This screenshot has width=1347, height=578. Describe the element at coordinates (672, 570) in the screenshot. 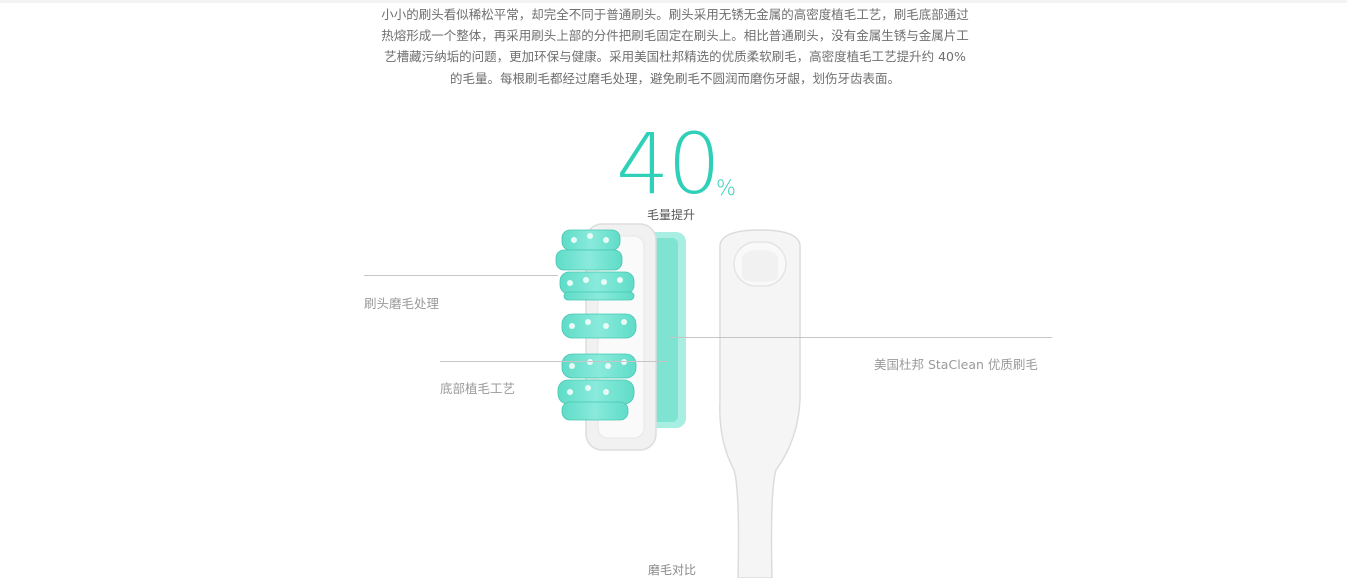

I see `comparison-label: 磨毛对比` at that location.